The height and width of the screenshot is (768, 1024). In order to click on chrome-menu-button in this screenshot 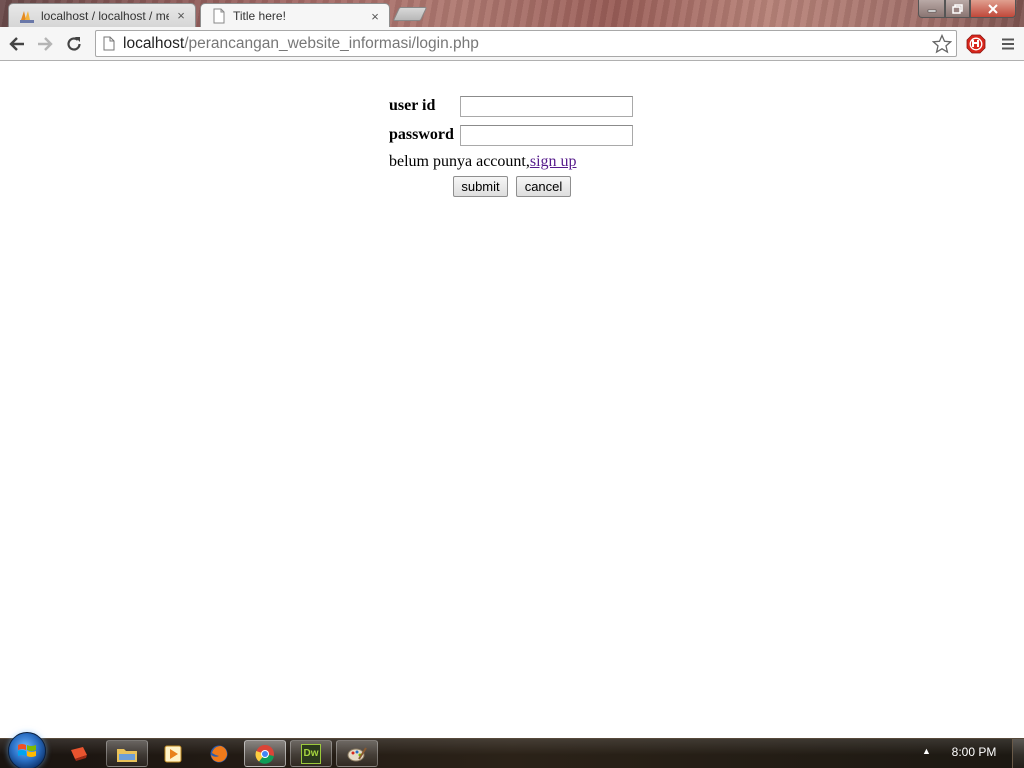, I will do `click(1008, 44)`.